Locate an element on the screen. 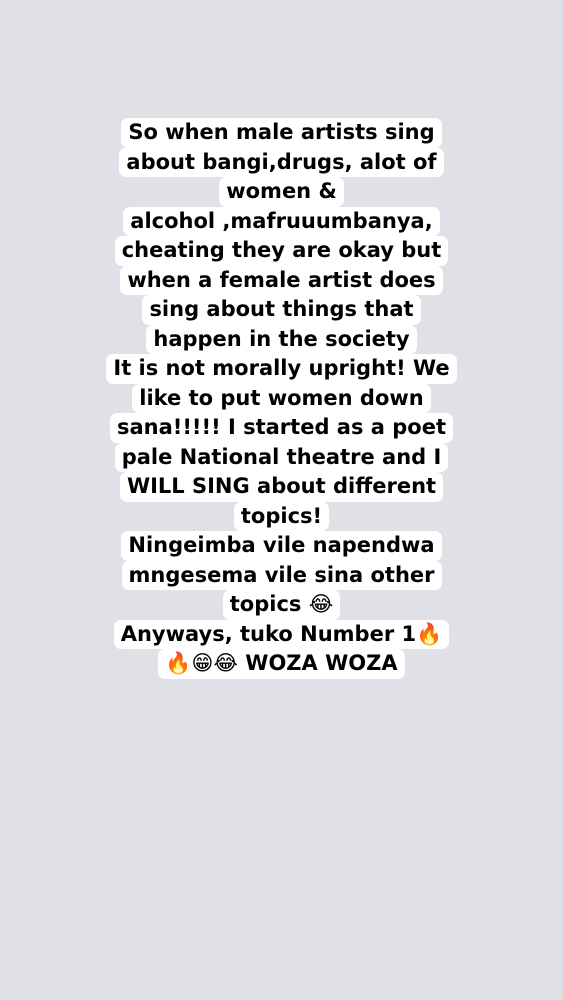 The height and width of the screenshot is (1000, 563). story-text-line: WILL SING about different is located at coordinates (281, 487).